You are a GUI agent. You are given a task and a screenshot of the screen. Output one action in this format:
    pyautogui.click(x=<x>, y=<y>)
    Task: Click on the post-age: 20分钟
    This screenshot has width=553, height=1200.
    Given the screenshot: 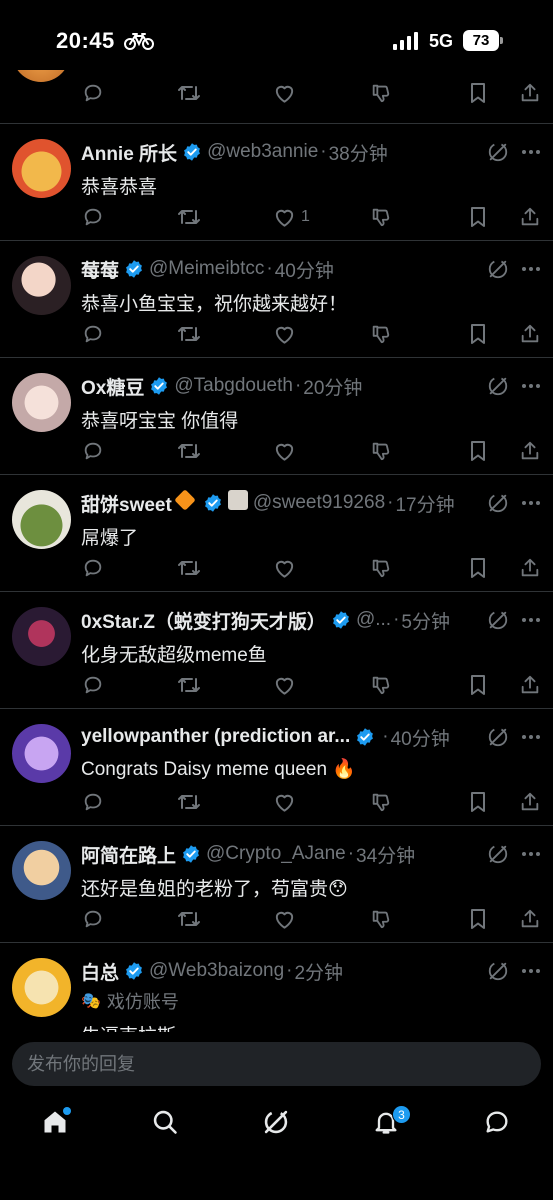 What is the action you would take?
    pyautogui.click(x=332, y=386)
    